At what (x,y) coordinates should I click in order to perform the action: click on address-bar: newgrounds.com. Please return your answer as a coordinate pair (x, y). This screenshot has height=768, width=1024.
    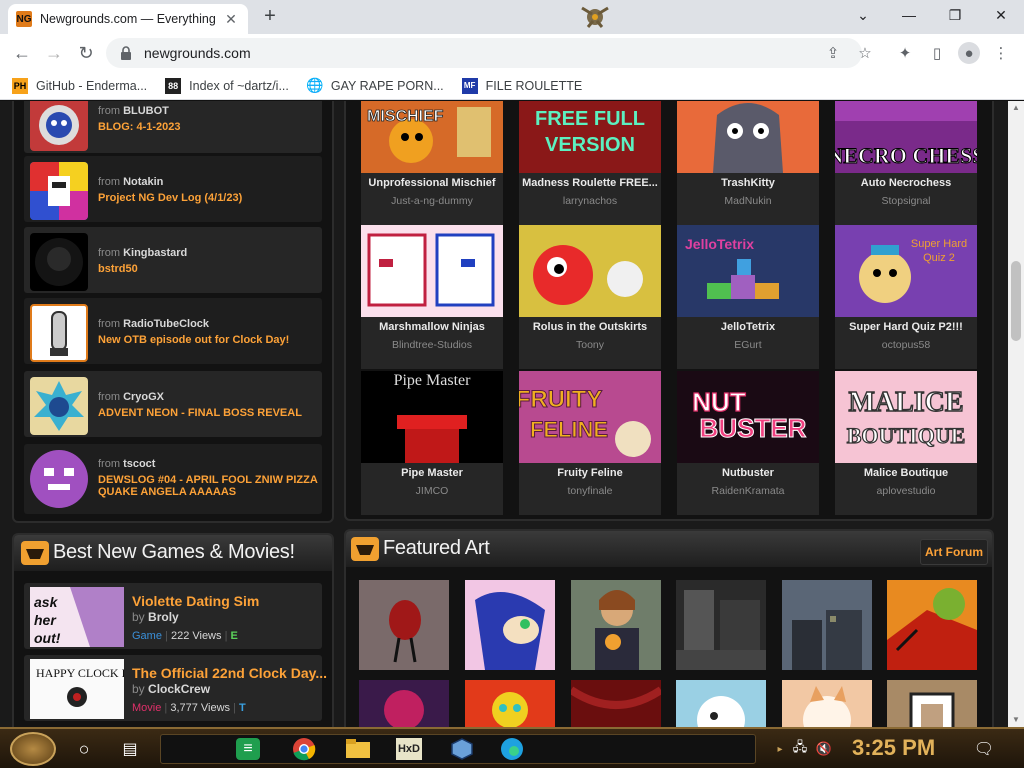
    Looking at the image, I should click on (484, 53).